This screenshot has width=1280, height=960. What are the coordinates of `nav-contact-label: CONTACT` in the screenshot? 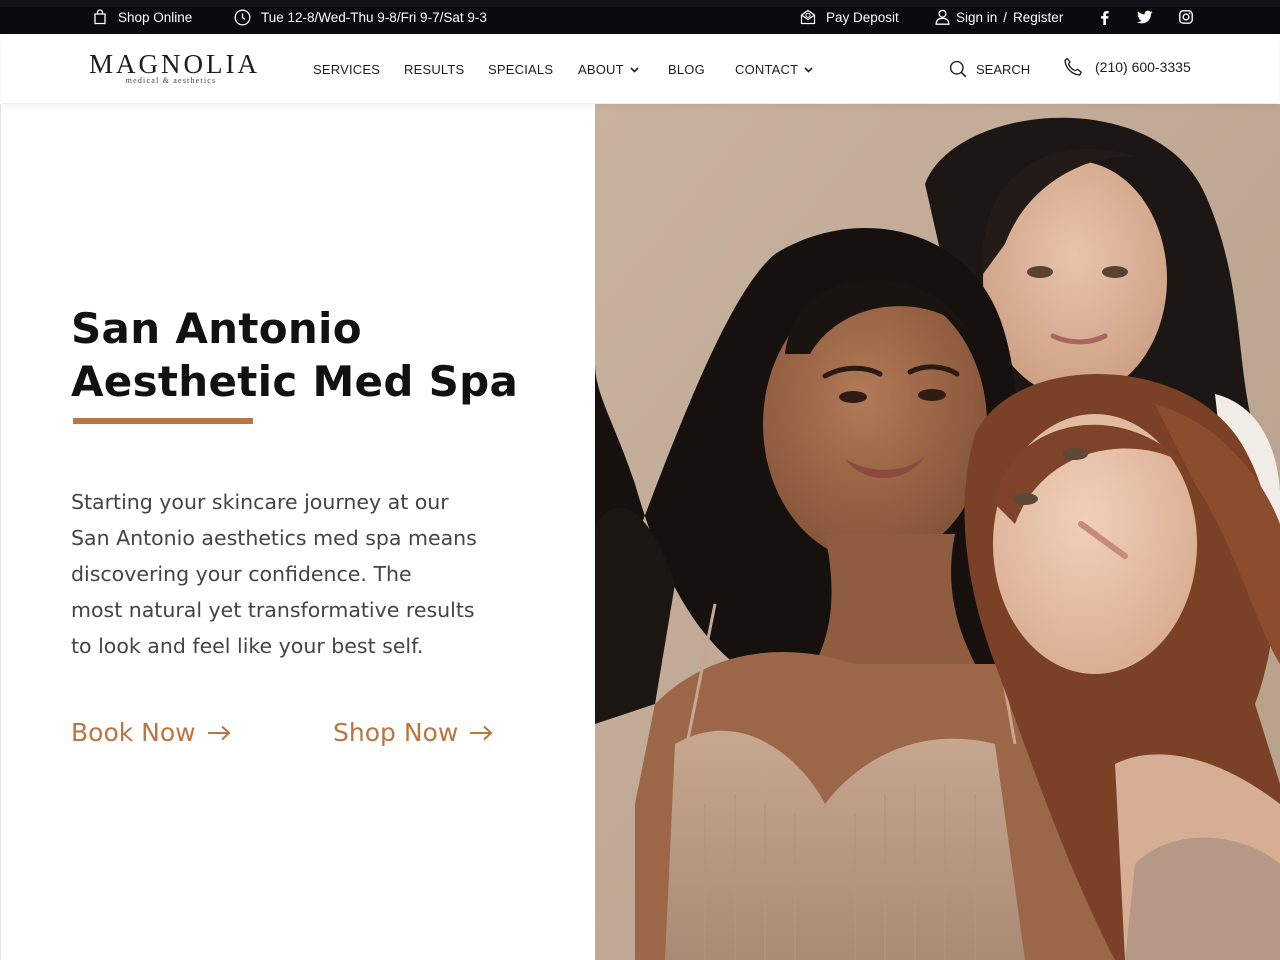 It's located at (767, 69).